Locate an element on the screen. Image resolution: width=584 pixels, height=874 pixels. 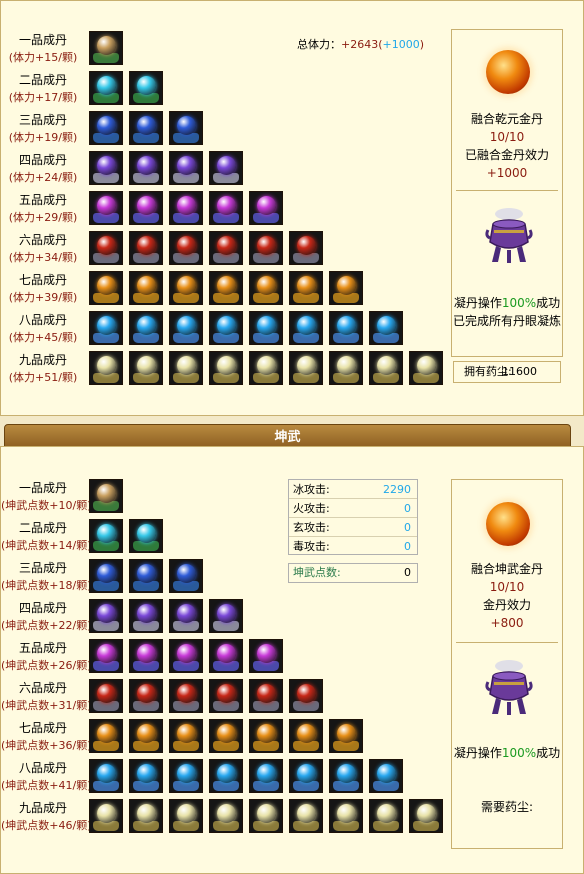
pill-grade-bonus: (坤武点数+26/颗) is located at coordinates (46, 665).